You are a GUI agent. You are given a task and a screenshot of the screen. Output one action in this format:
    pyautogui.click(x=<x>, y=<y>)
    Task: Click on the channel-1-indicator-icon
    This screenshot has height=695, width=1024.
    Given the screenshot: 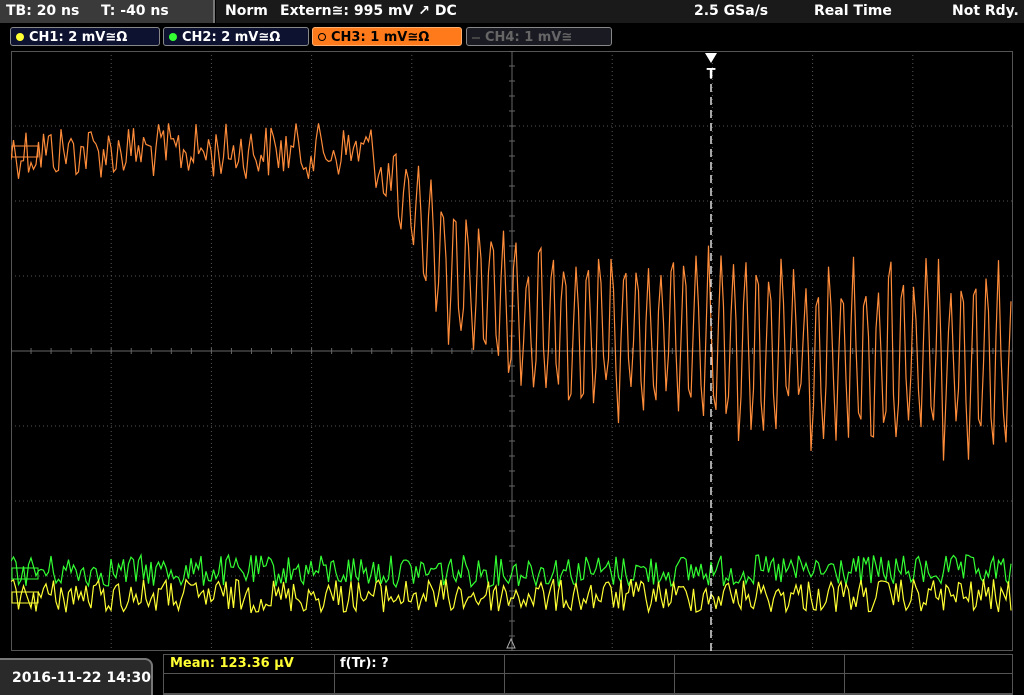 What is the action you would take?
    pyautogui.click(x=20, y=37)
    